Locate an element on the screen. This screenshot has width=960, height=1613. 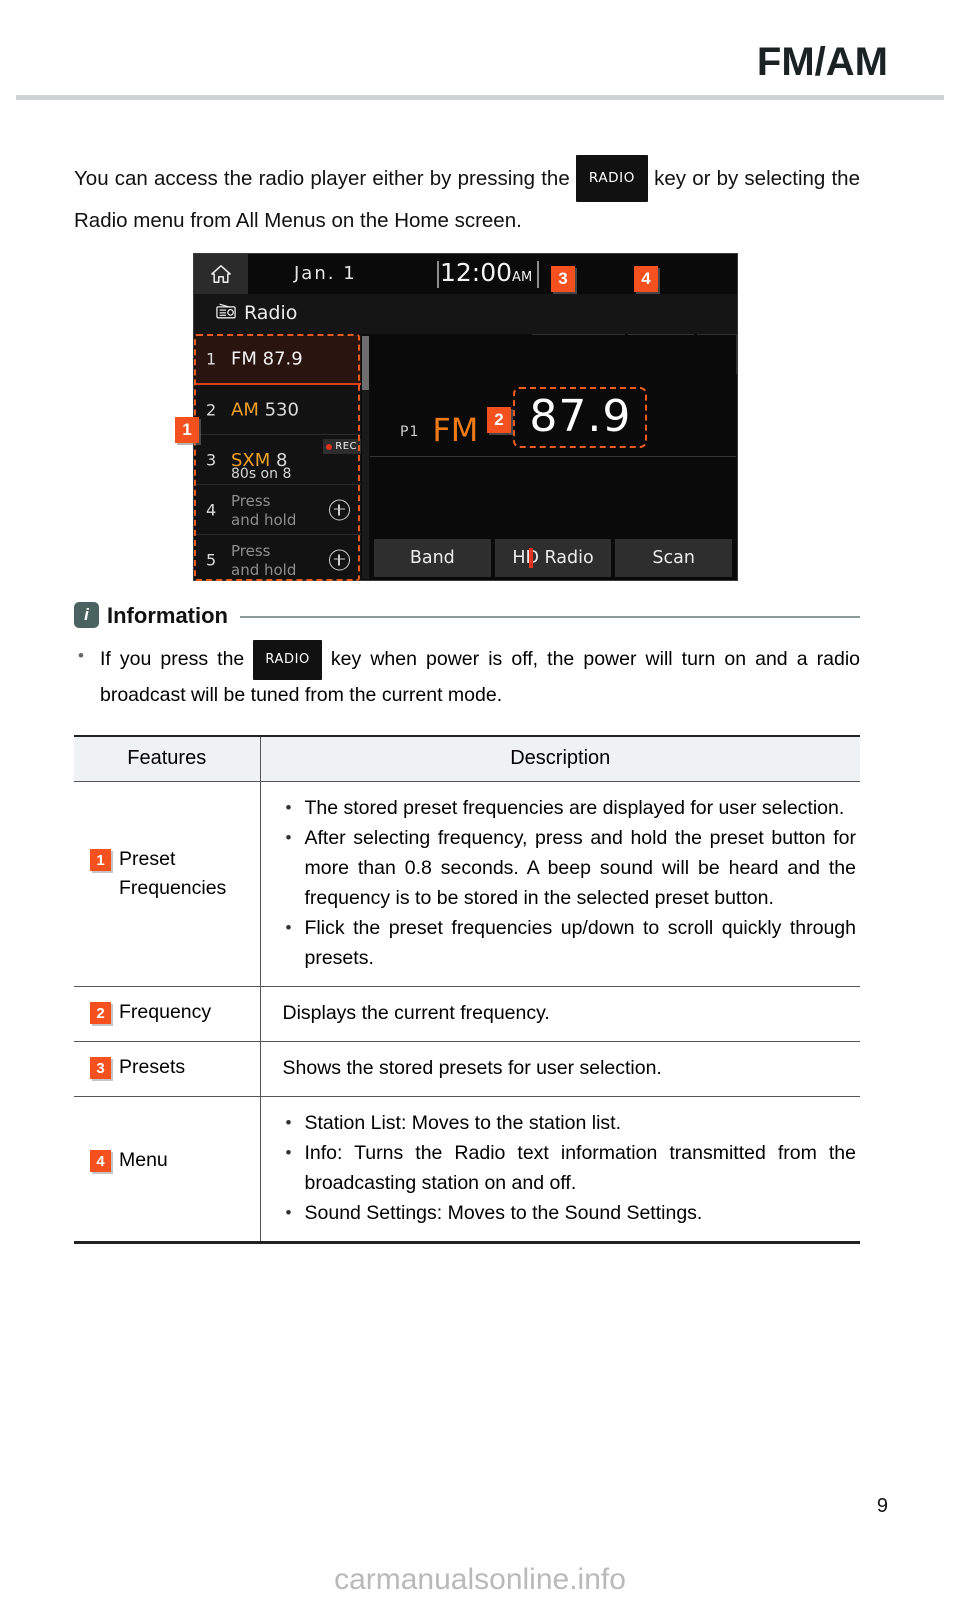
preset-band: FM is located at coordinates (244, 359).